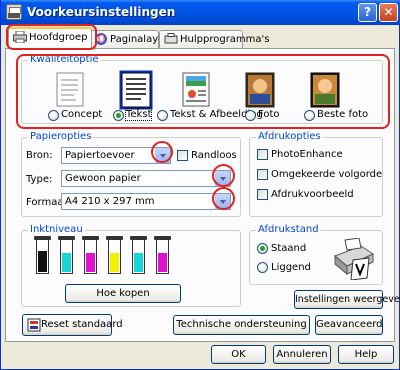 This screenshot has width=400, height=370. Describe the element at coordinates (262, 174) in the screenshot. I see `reverse-order-checkbox` at that location.